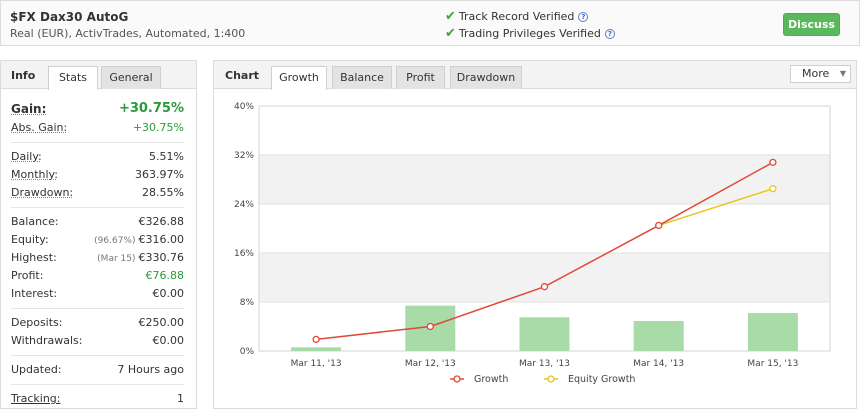 Image resolution: width=860 pixels, height=409 pixels. What do you see at coordinates (23, 75) in the screenshot?
I see `info-header: Info` at bounding box center [23, 75].